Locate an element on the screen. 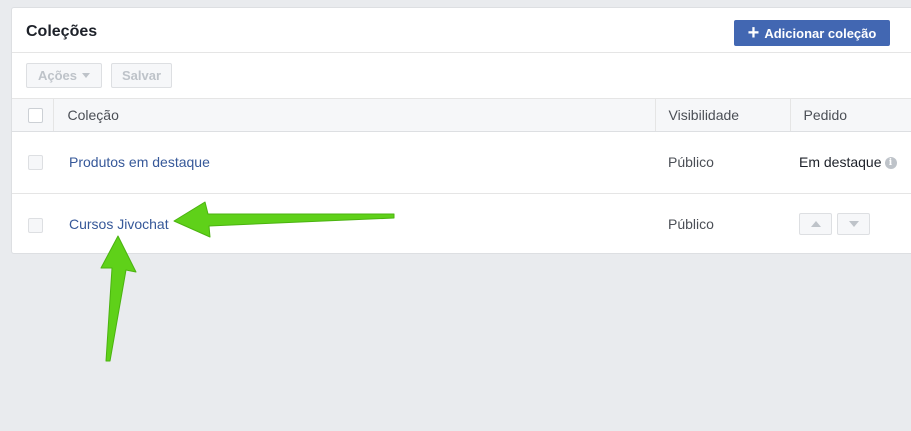  panel-header: Coleções + Adicionar coleção is located at coordinates (461, 30).